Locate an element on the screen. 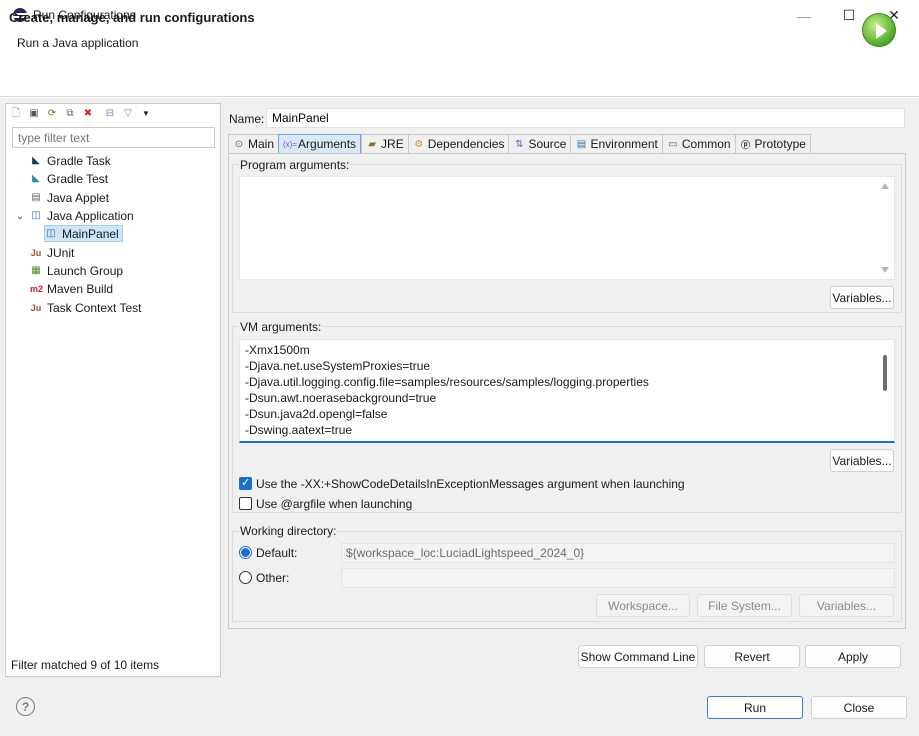 The width and height of the screenshot is (919, 736). tree-item-label: Java Applet is located at coordinates (78, 197).